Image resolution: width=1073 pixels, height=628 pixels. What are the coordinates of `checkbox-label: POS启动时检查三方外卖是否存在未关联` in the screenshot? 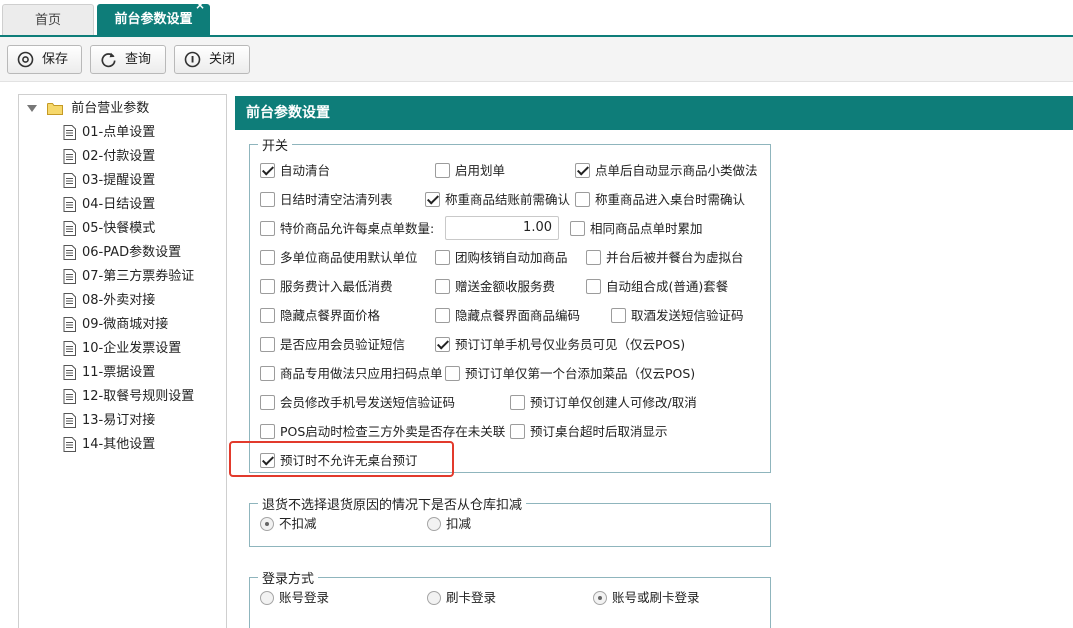 It's located at (393, 431).